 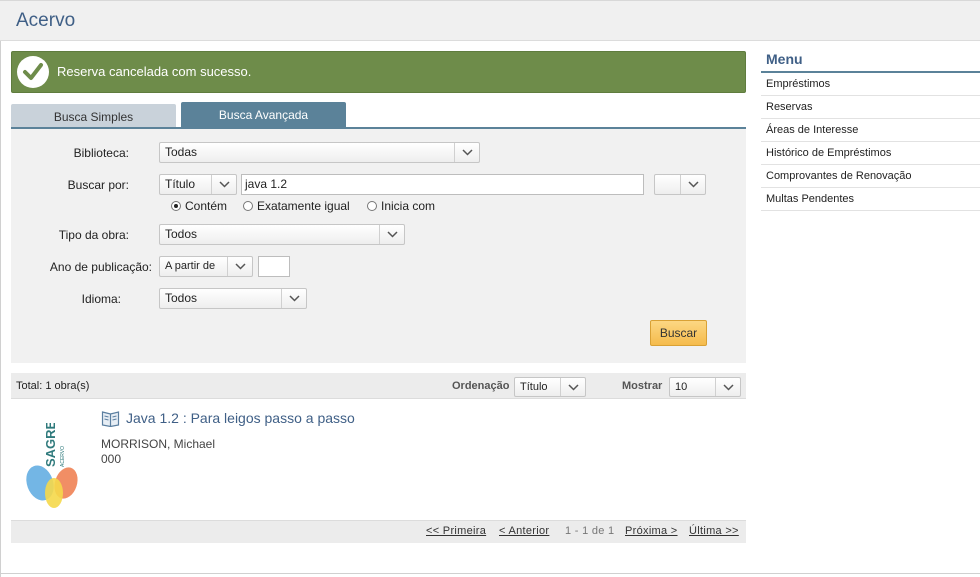 I want to click on radio-label: Contém, so click(x=206, y=206).